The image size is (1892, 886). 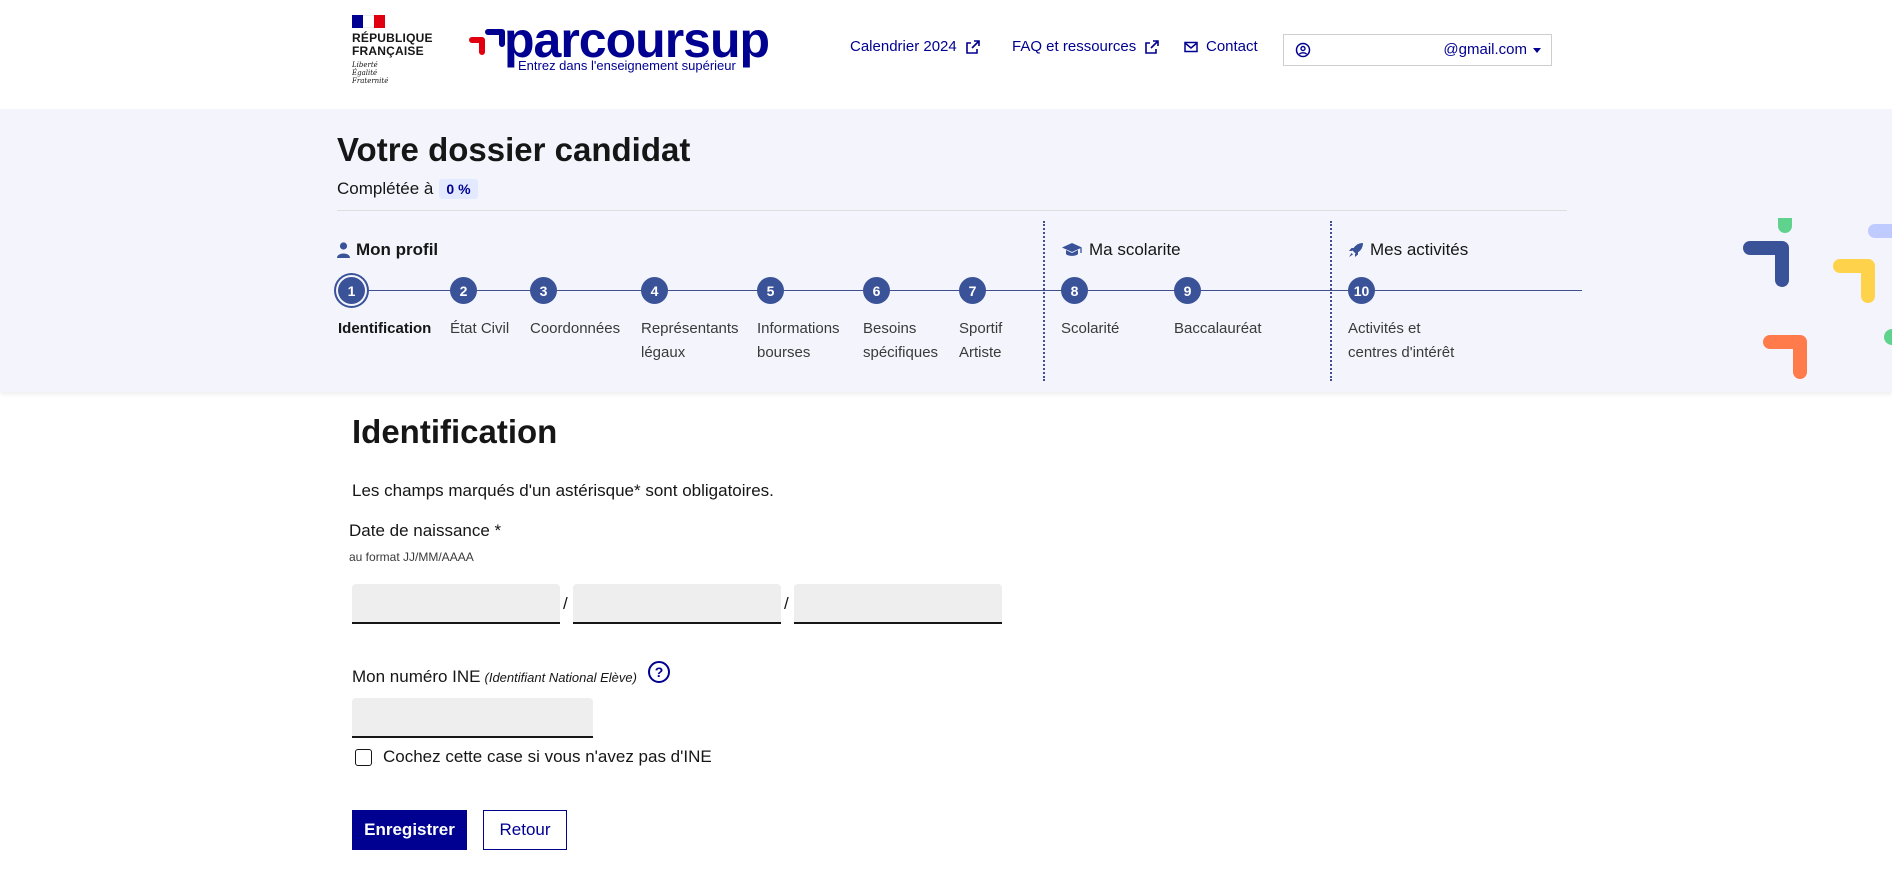 I want to click on step-label: Coordonnées, so click(x=575, y=328).